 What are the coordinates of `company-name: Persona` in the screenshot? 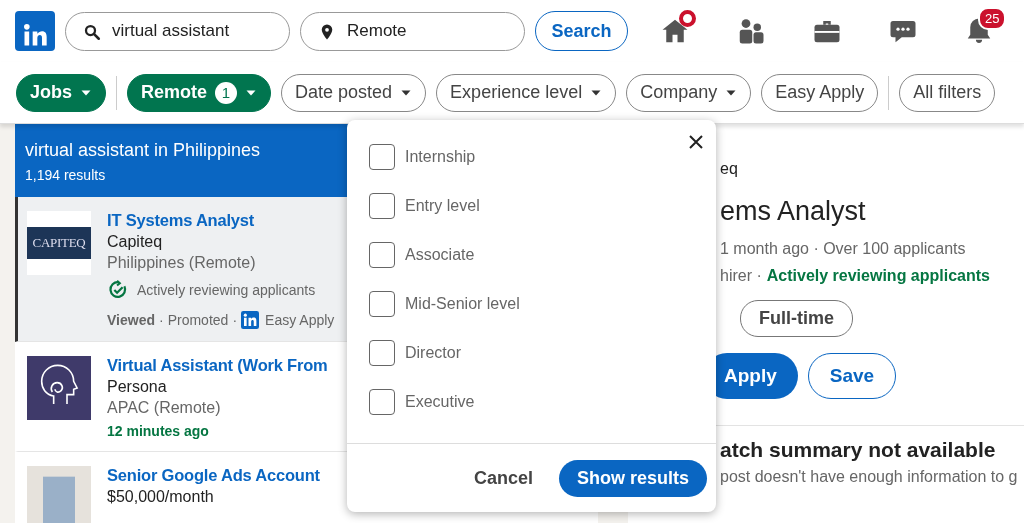 It's located at (137, 387).